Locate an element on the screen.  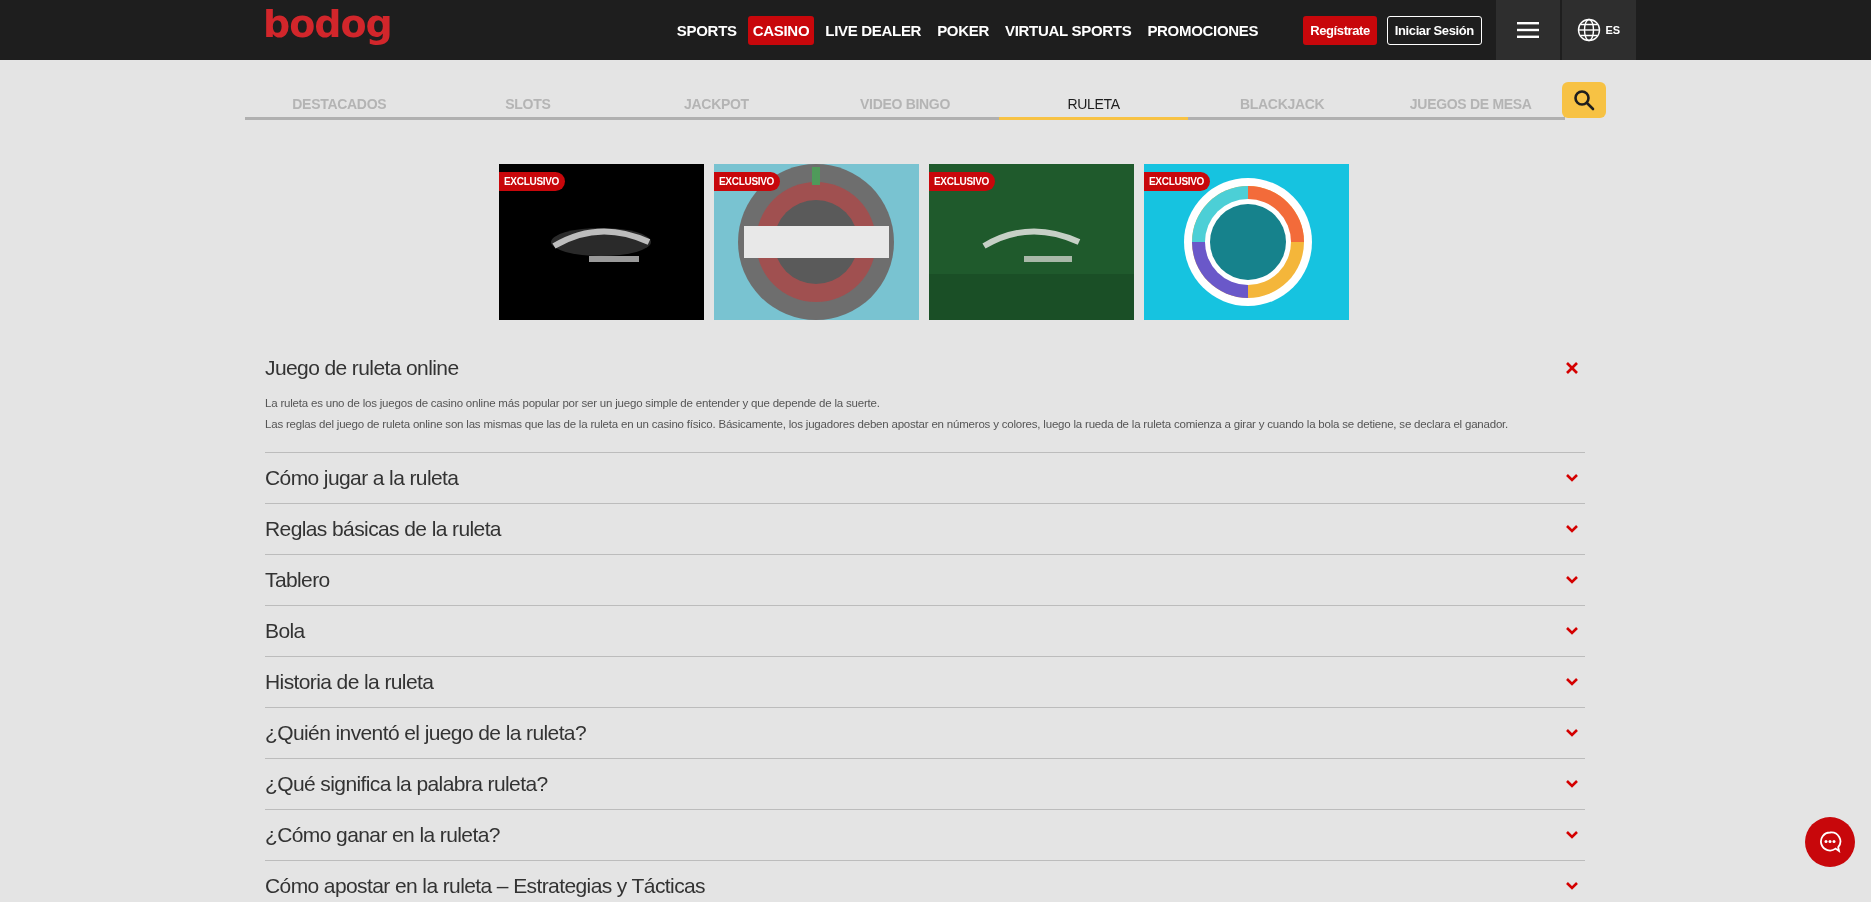
globe-icon is located at coordinates (1589, 30).